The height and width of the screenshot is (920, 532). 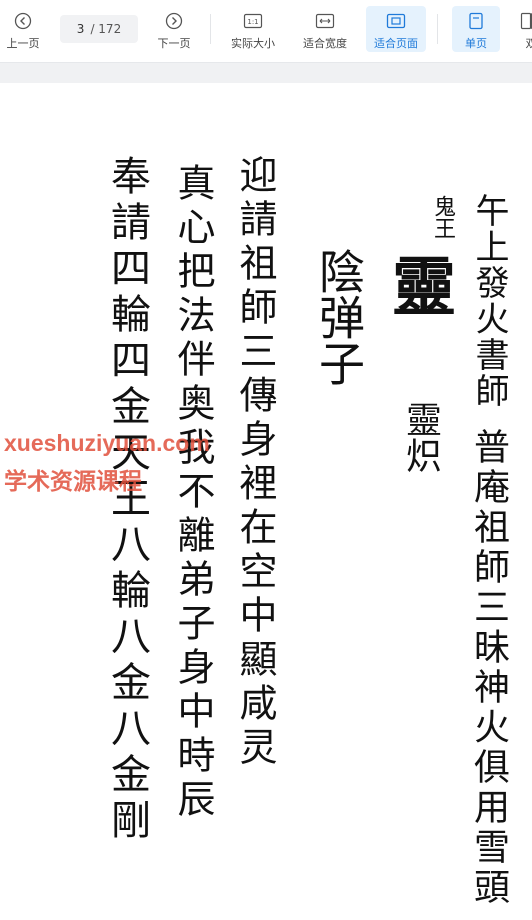 What do you see at coordinates (106, 29) in the screenshot?
I see `total-pages: / 172` at bounding box center [106, 29].